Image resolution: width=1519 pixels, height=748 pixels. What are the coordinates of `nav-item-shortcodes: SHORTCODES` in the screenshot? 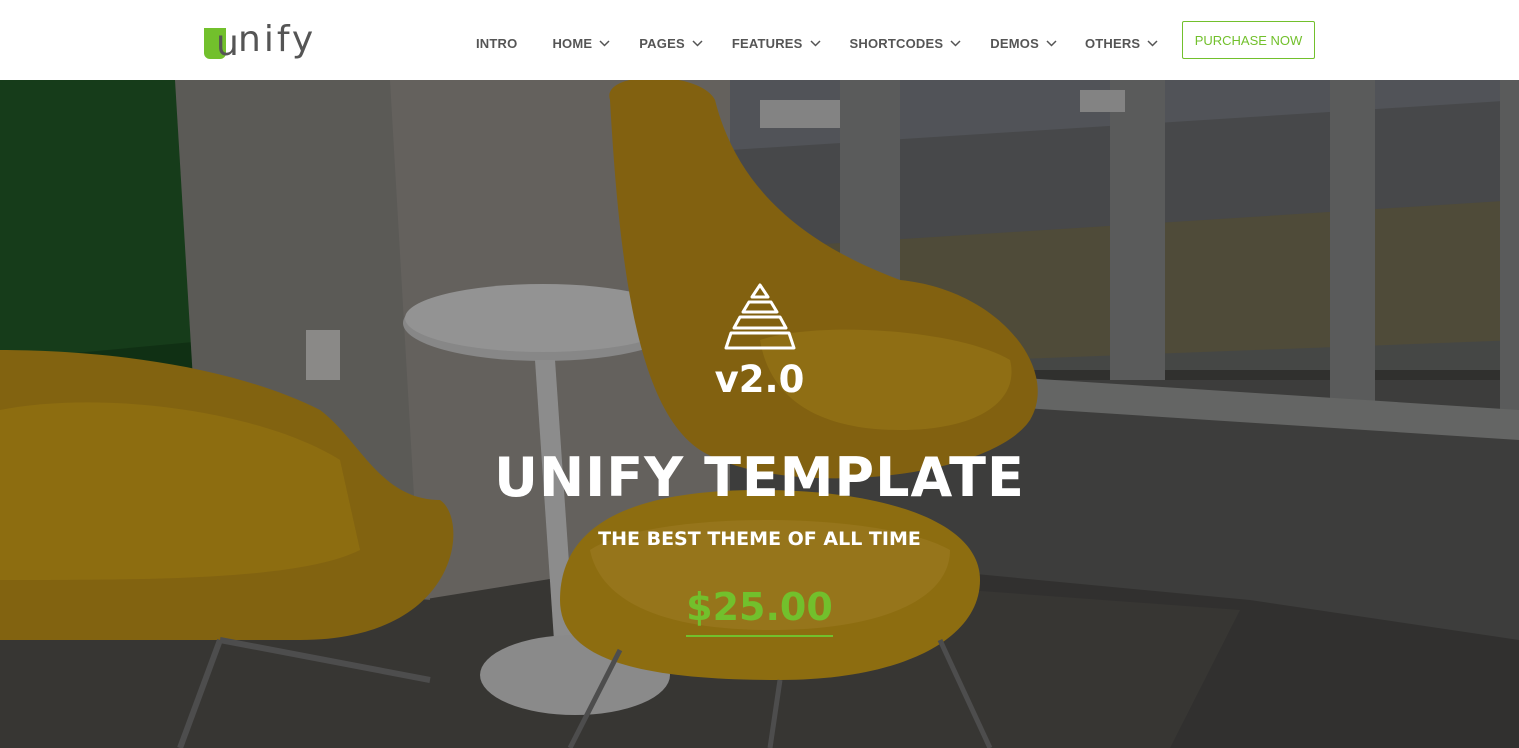 It's located at (906, 43).